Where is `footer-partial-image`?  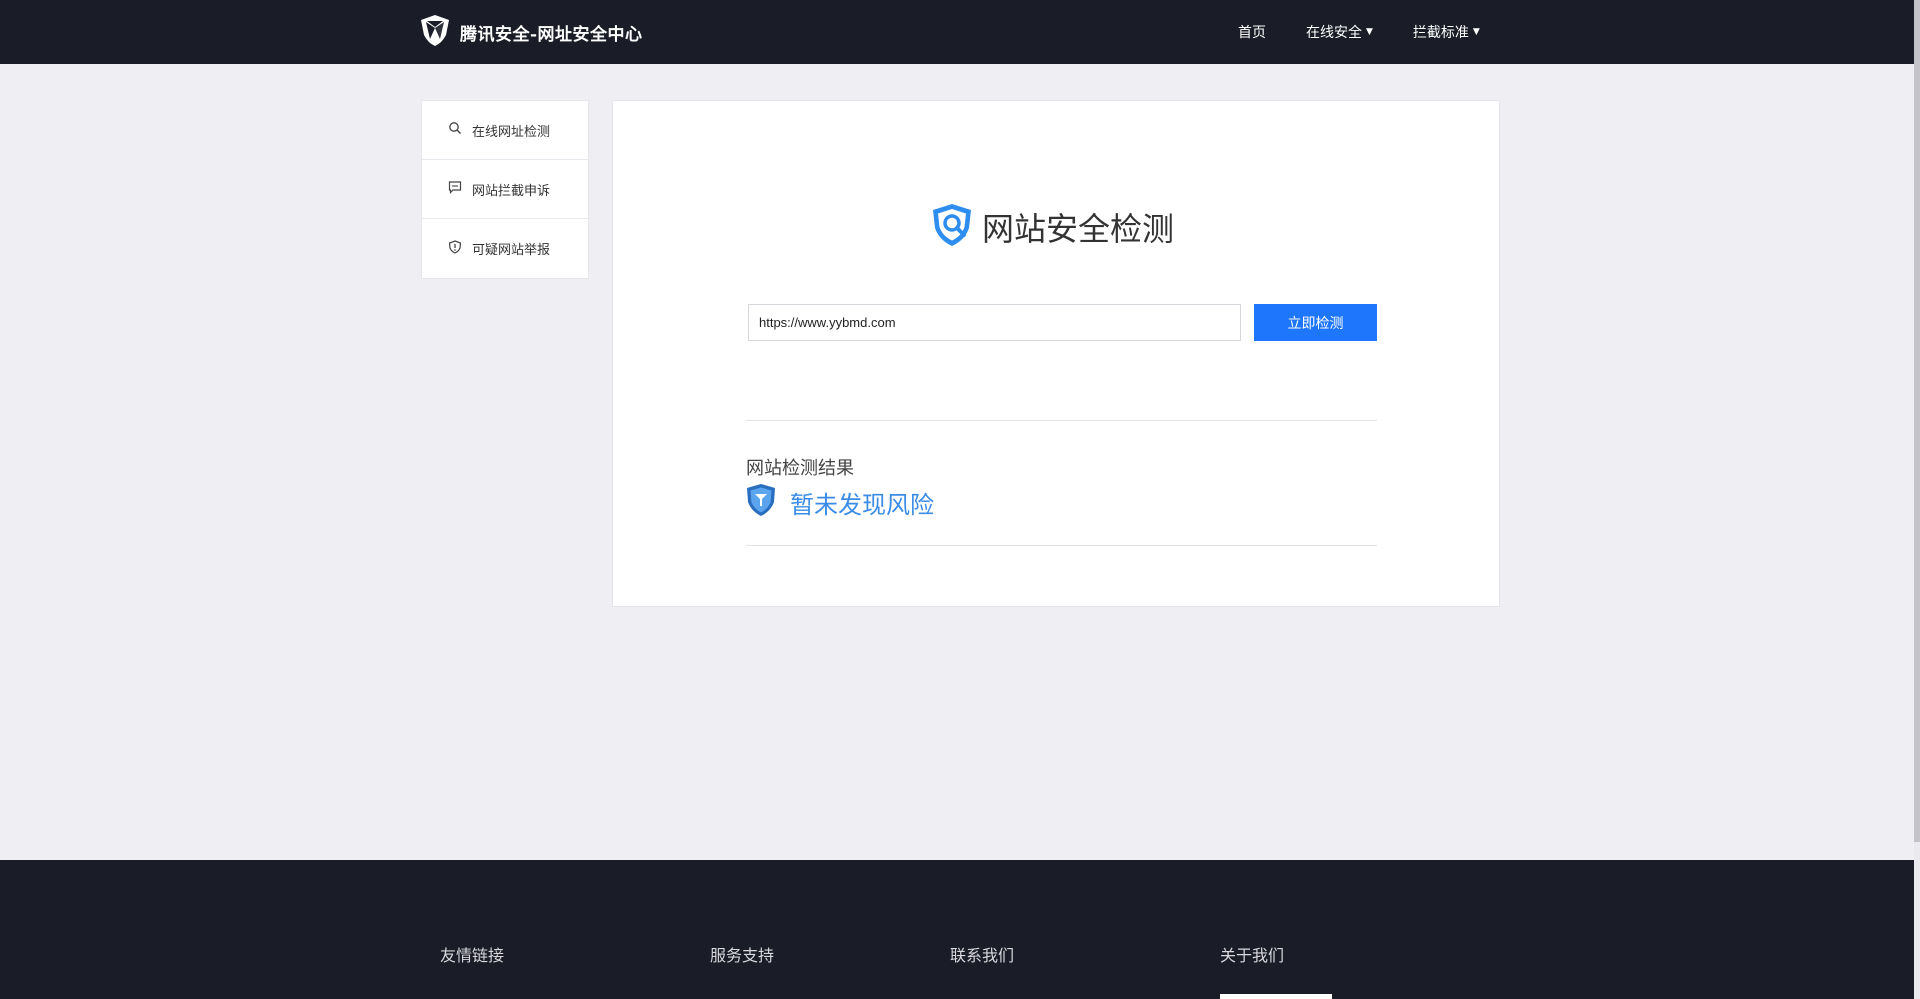
footer-partial-image is located at coordinates (1276, 996).